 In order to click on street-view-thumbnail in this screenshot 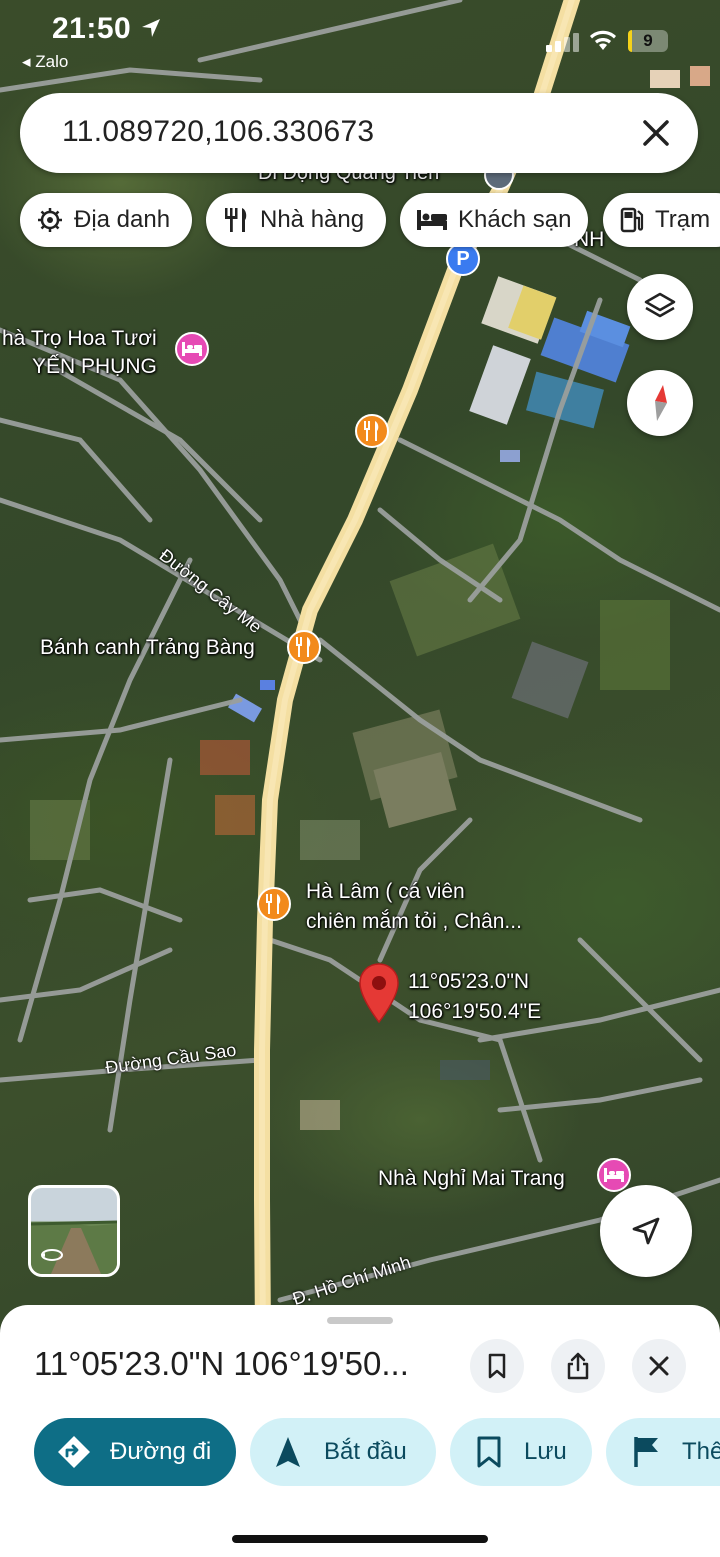, I will do `click(74, 1231)`.